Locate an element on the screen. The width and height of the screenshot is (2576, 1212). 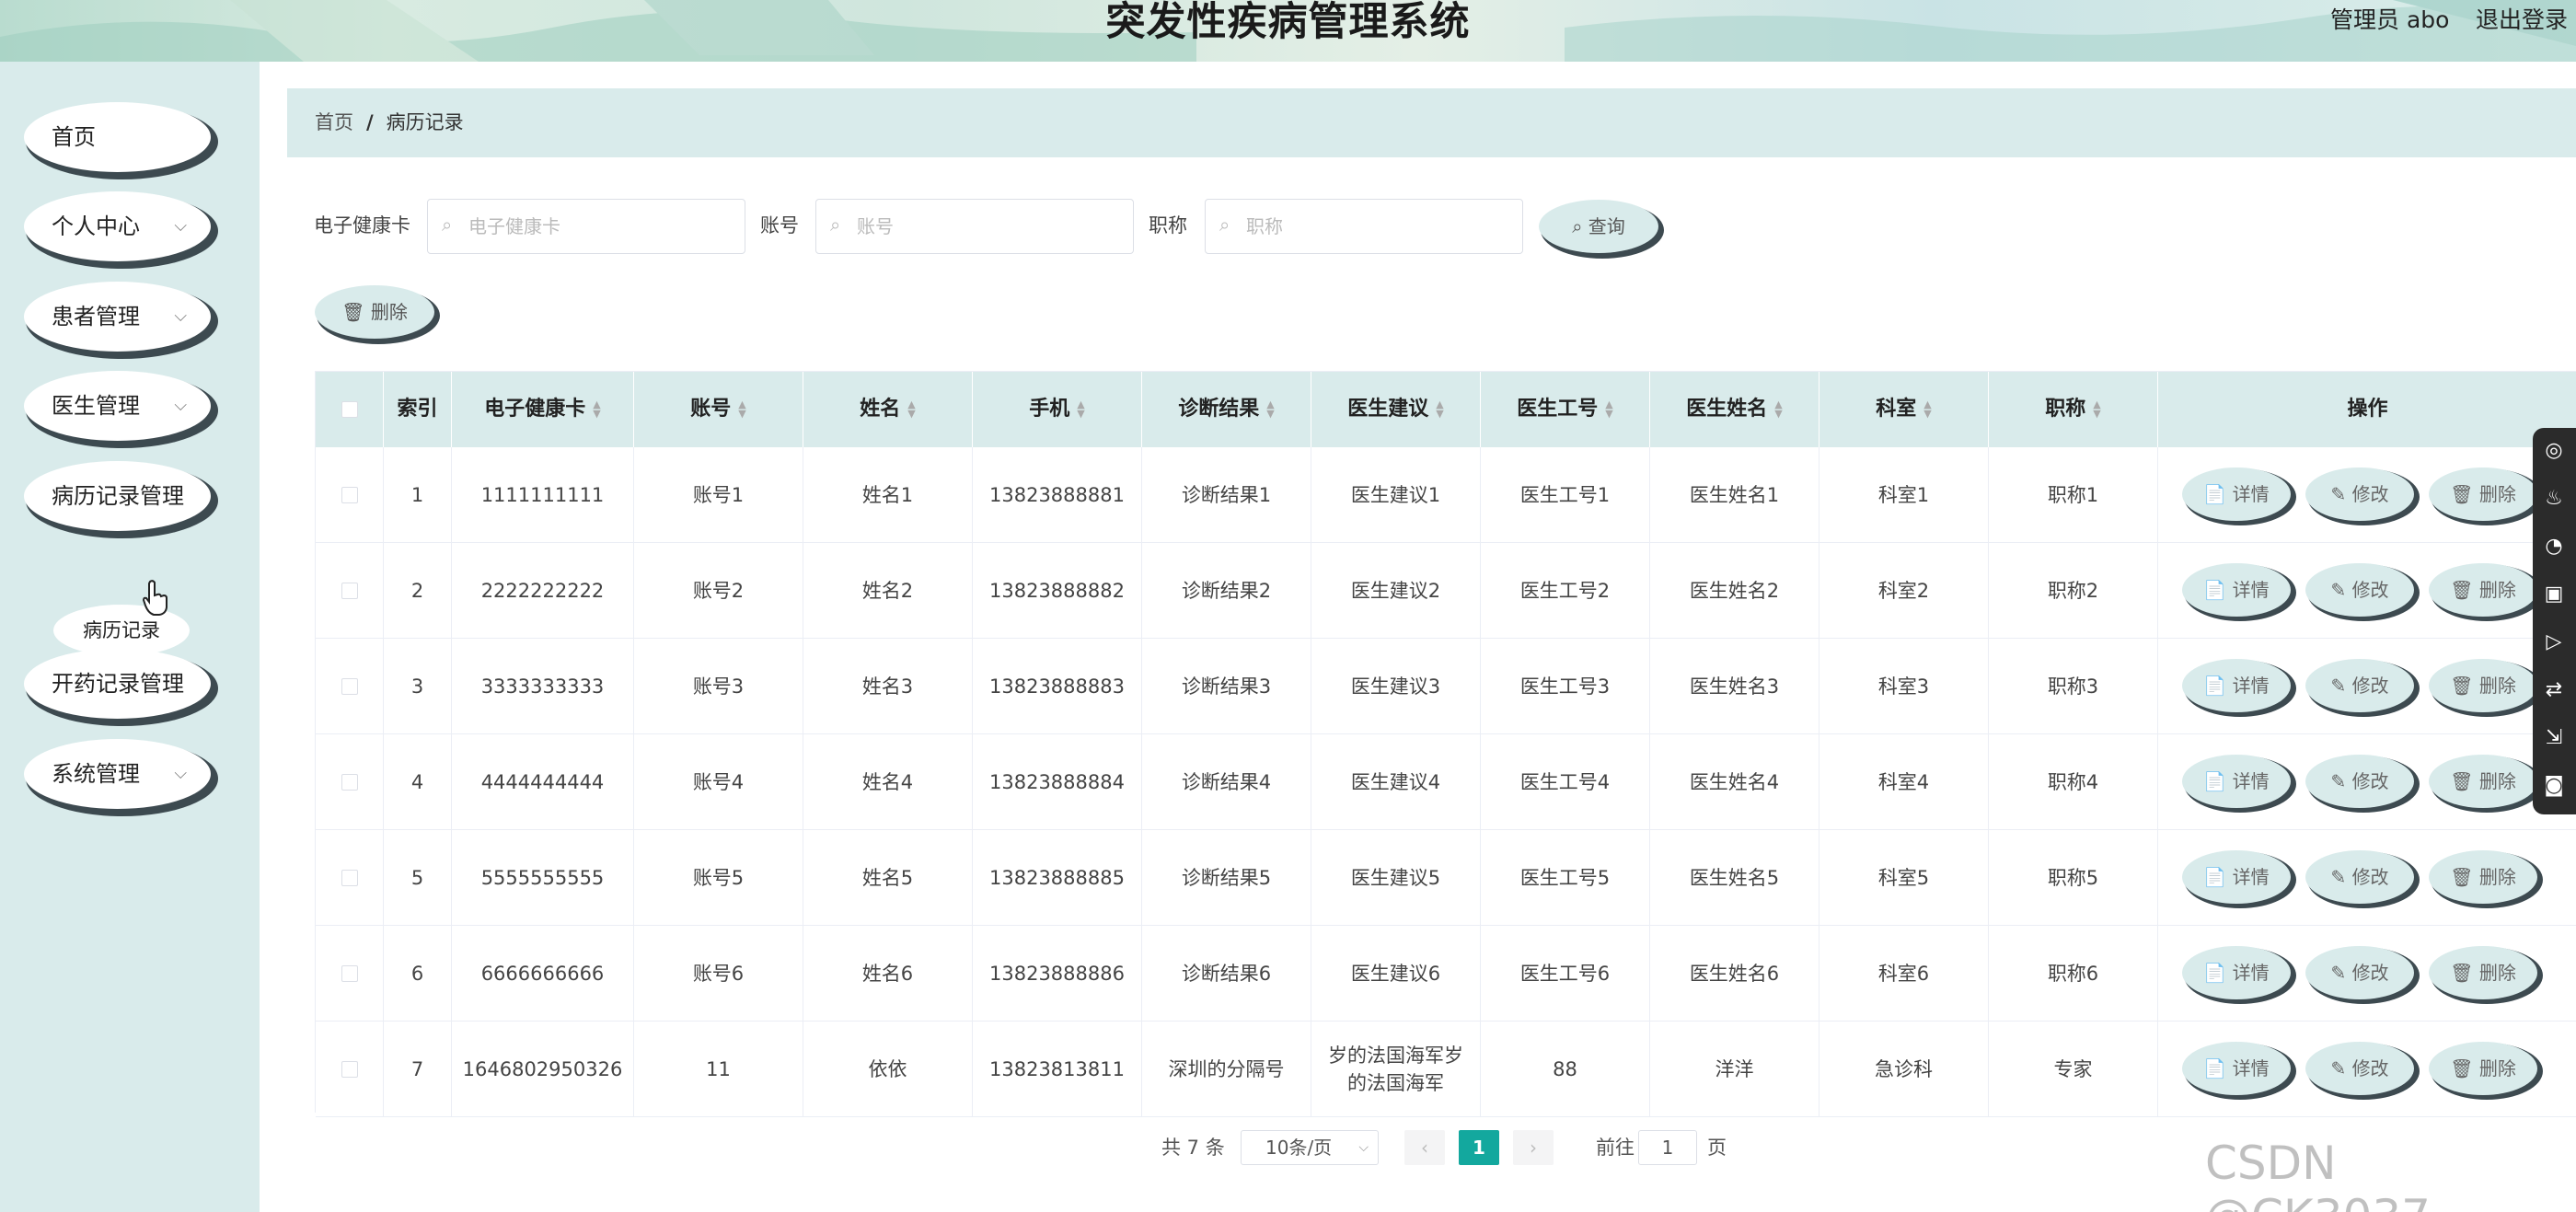
column-header: 姓名 ▲ ▼ is located at coordinates (888, 409).